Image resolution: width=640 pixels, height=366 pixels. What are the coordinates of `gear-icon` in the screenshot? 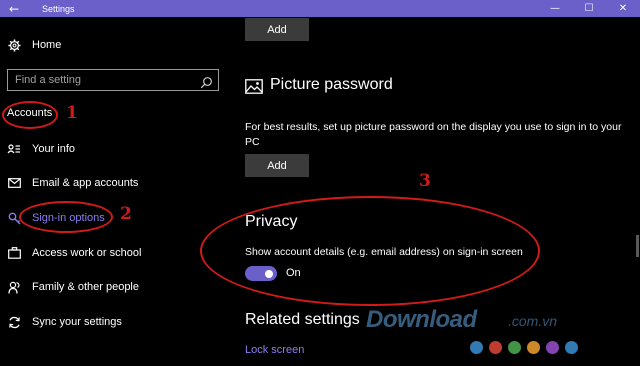 It's located at (14, 45).